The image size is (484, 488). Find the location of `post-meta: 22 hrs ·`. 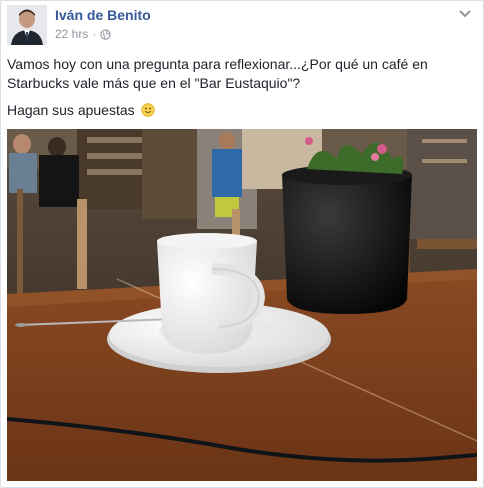

post-meta: 22 hrs · is located at coordinates (83, 34).